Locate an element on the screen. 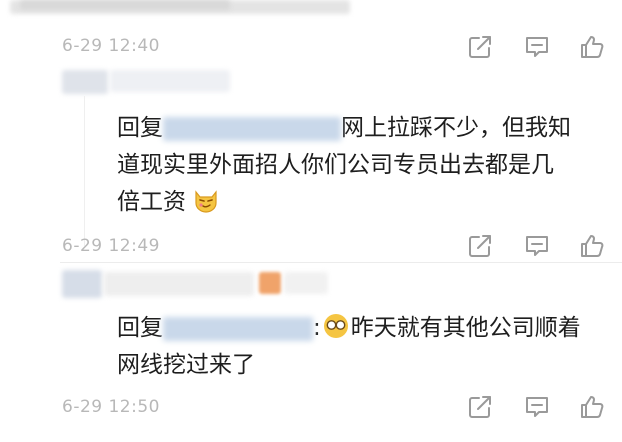 This screenshot has width=622, height=442. reply-text: 回复: 昨天就有其他公司顺着 网线挖过来了 is located at coordinates (349, 347).